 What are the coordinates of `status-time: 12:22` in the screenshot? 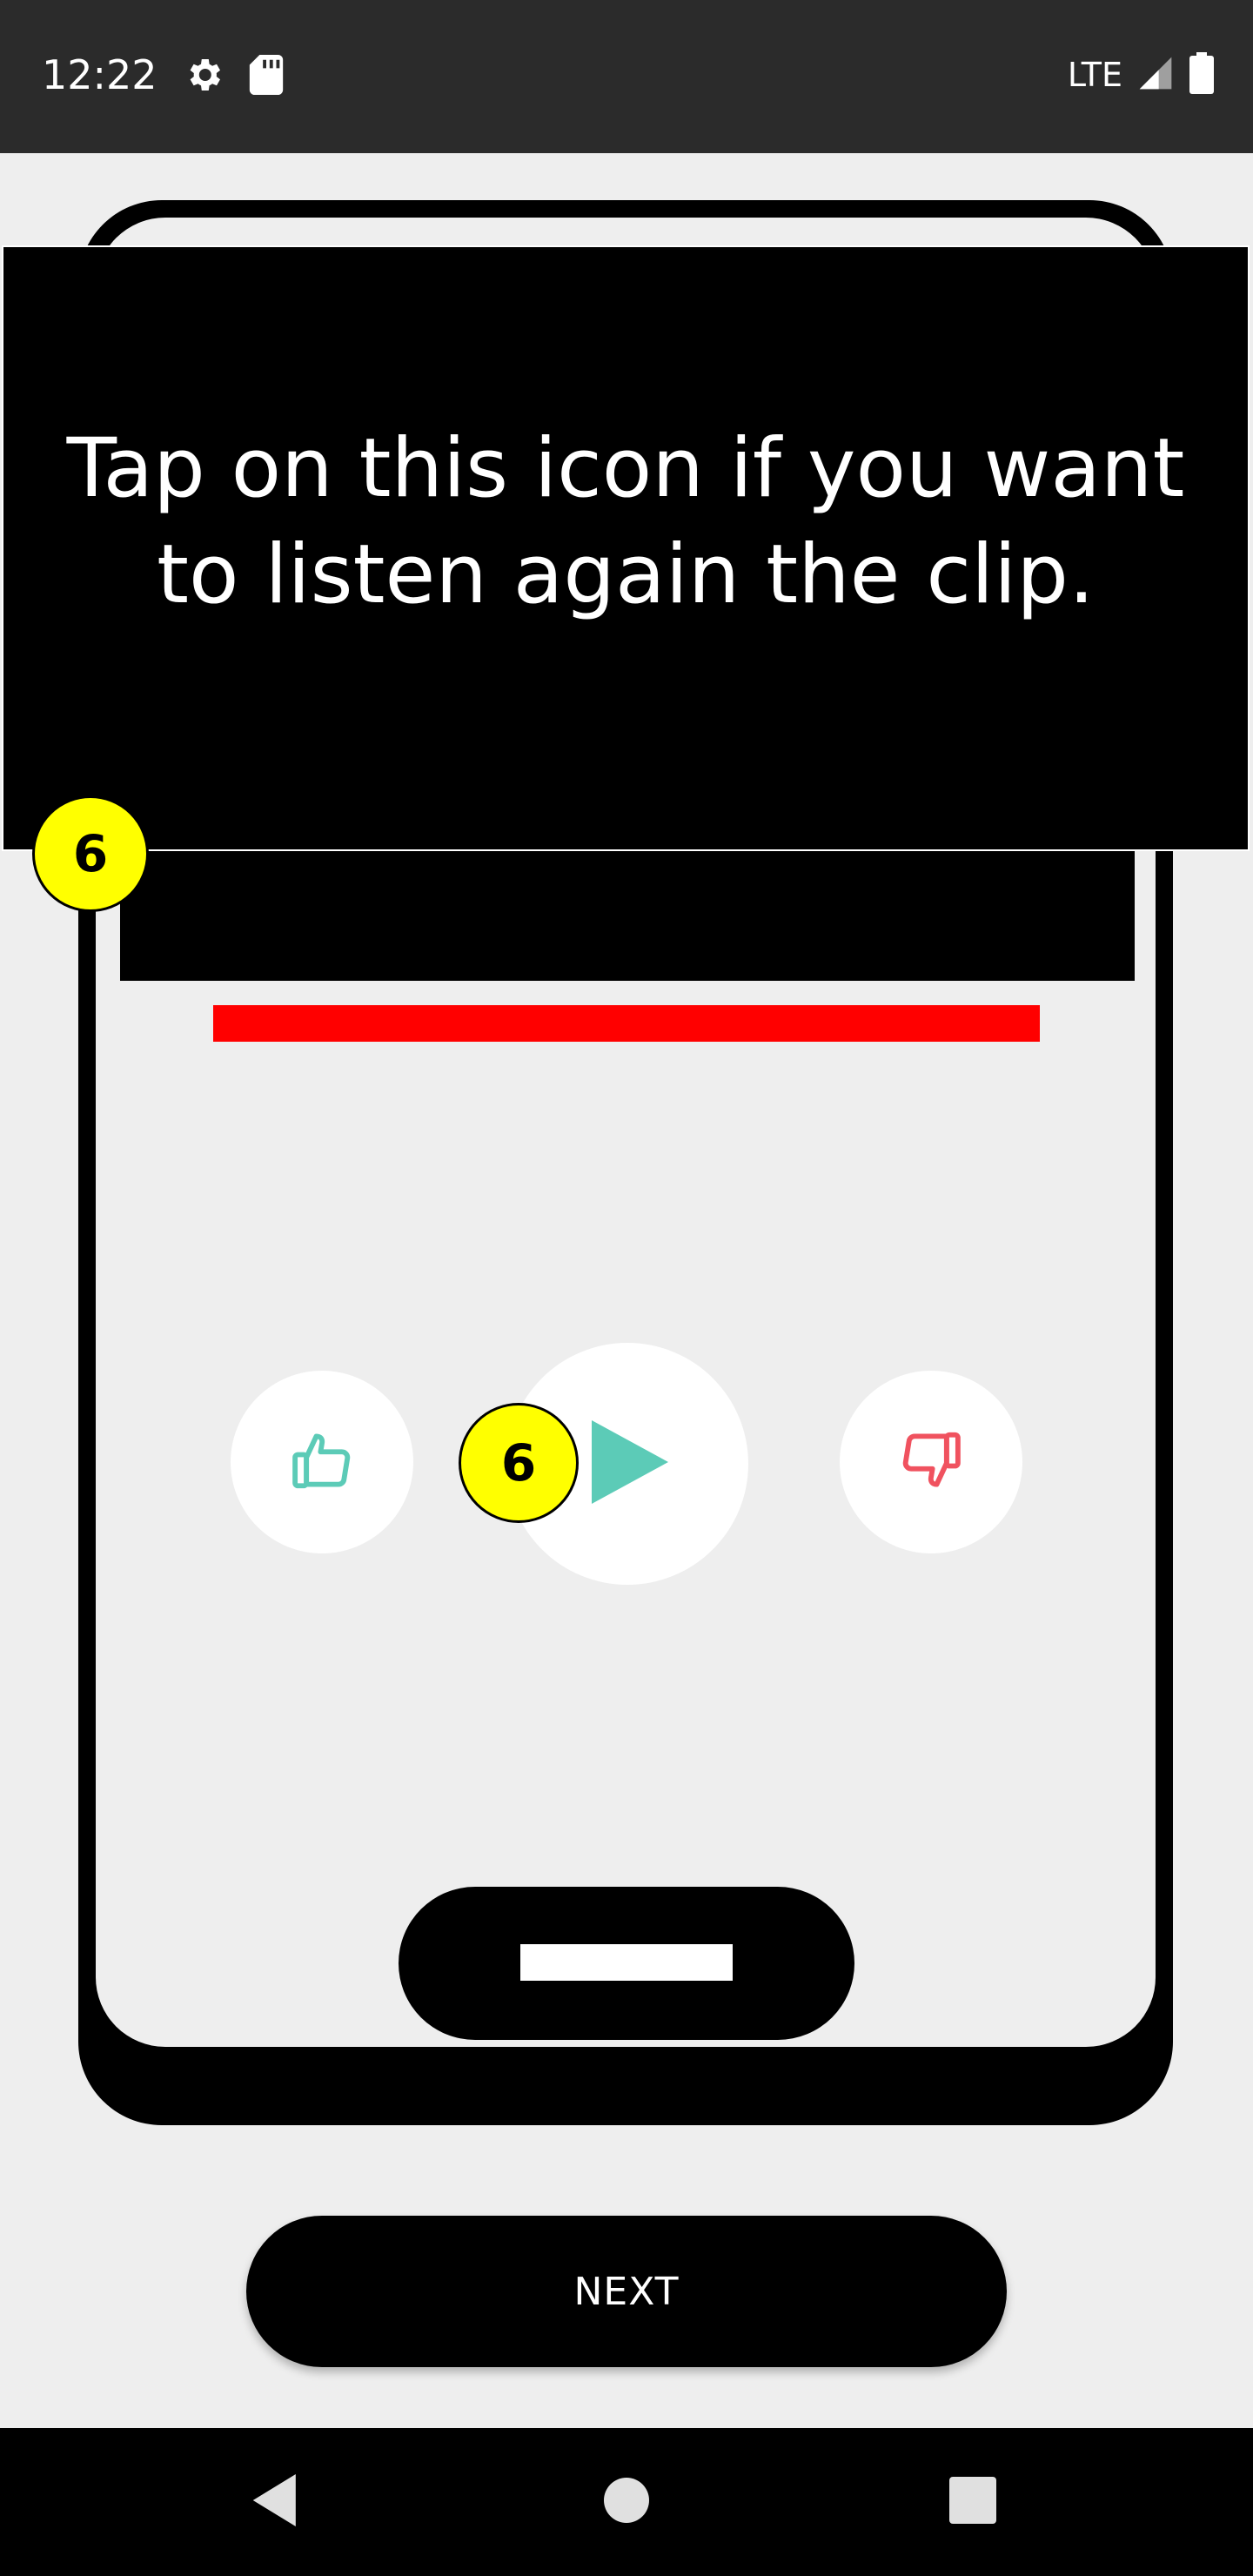 It's located at (99, 74).